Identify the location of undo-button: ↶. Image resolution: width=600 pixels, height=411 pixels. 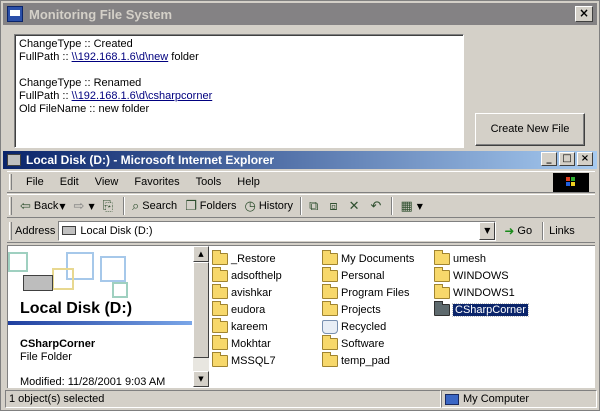
(378, 206).